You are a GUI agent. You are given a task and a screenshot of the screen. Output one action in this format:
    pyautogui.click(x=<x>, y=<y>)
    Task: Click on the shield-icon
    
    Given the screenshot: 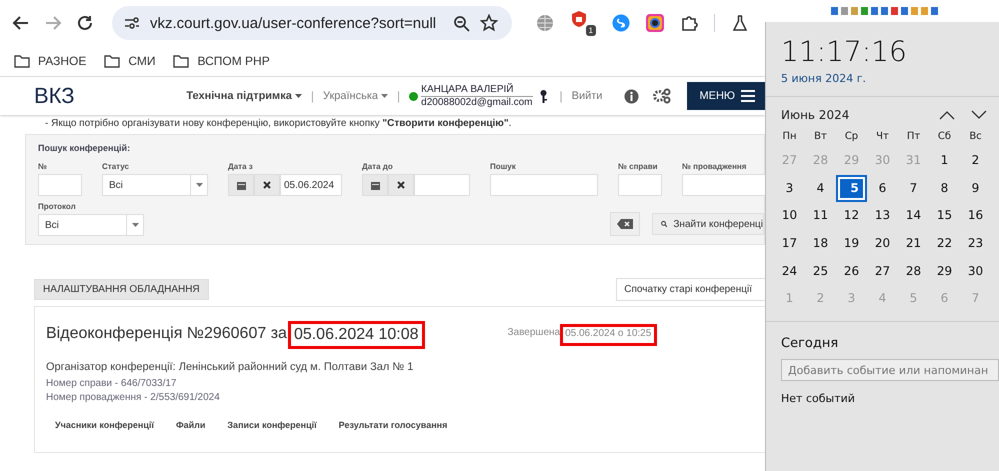 What is the action you would take?
    pyautogui.click(x=579, y=19)
    